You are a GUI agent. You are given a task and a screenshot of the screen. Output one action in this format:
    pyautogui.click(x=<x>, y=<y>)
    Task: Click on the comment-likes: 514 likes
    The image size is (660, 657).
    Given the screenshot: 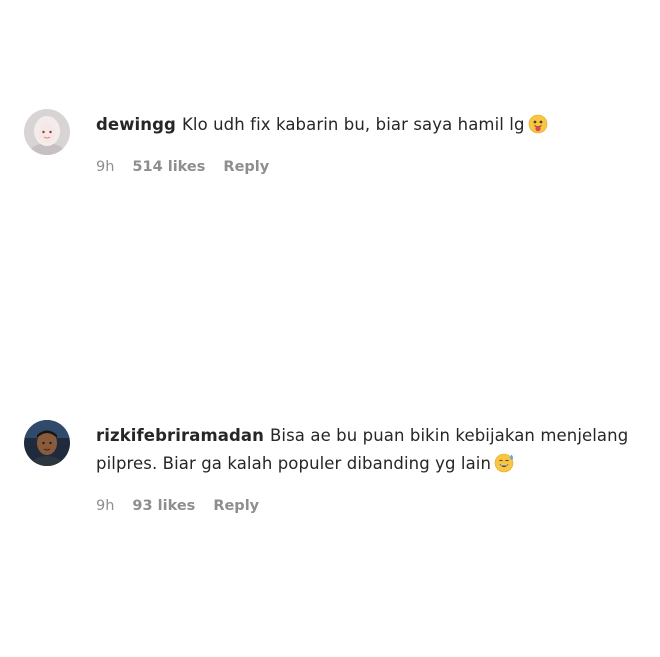 What is the action you would take?
    pyautogui.click(x=168, y=167)
    